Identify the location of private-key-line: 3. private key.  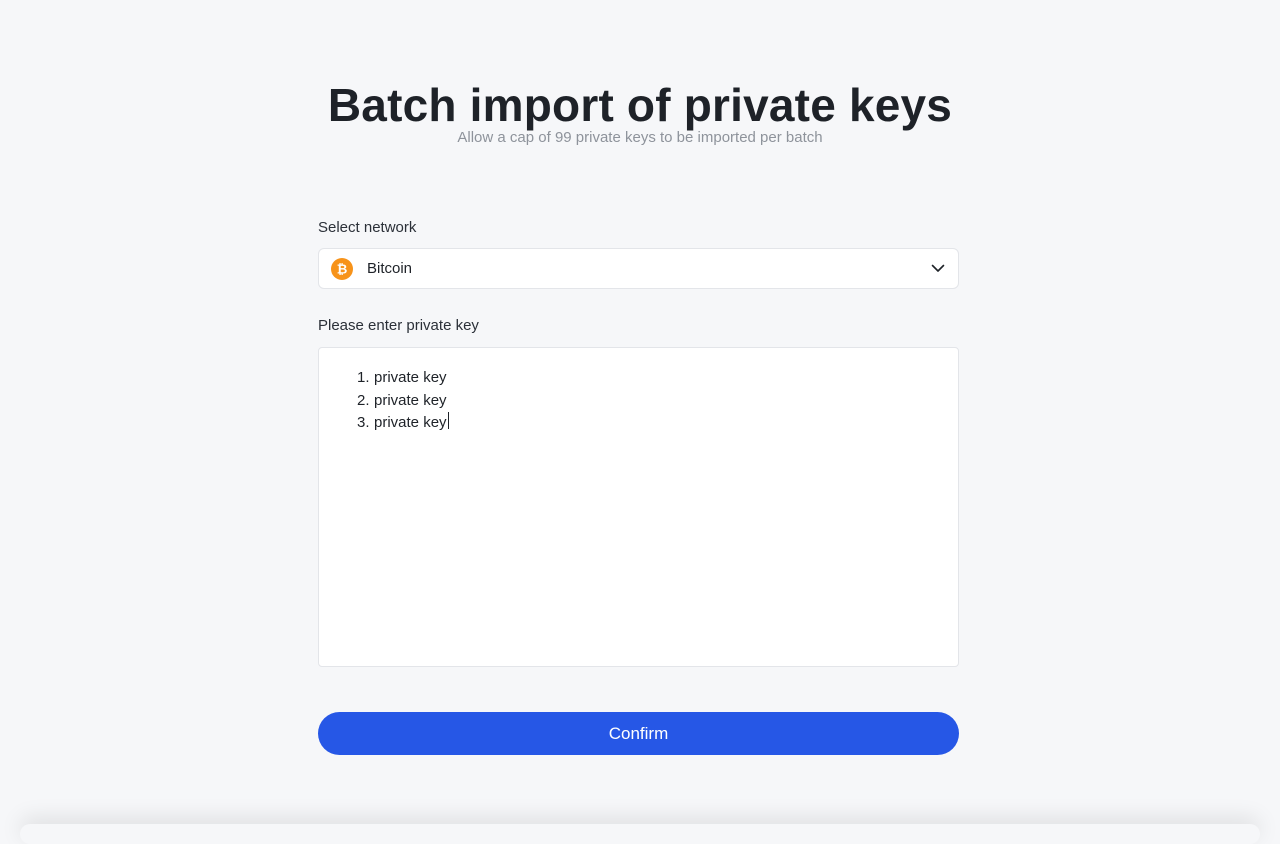
(657, 423).